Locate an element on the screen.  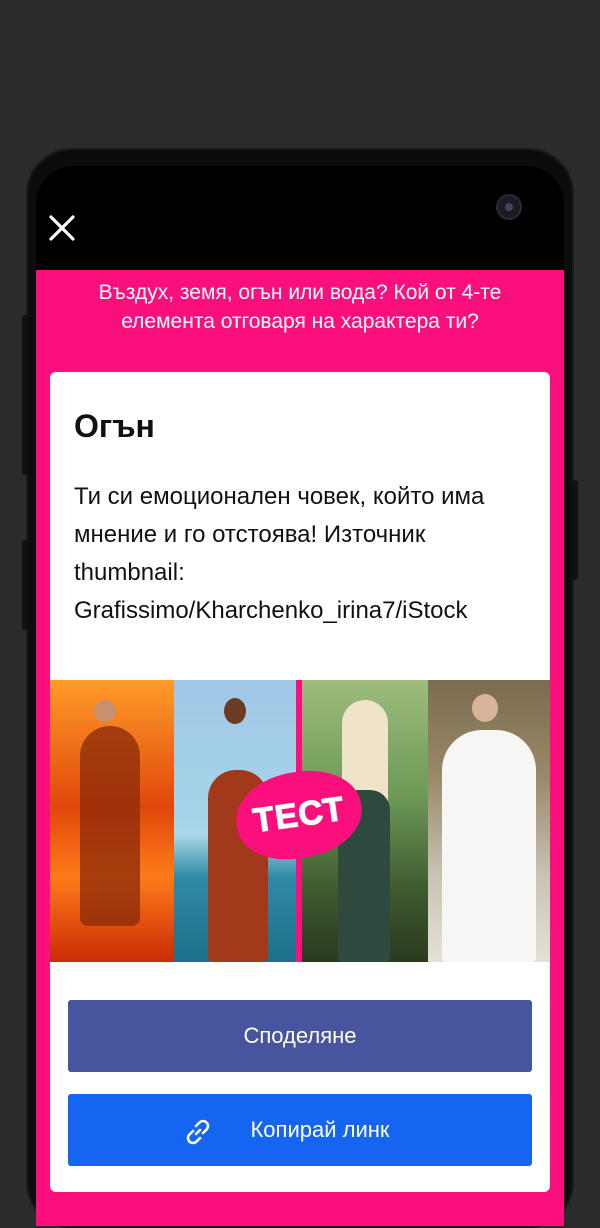
share-button: Споделяне is located at coordinates (300, 1036).